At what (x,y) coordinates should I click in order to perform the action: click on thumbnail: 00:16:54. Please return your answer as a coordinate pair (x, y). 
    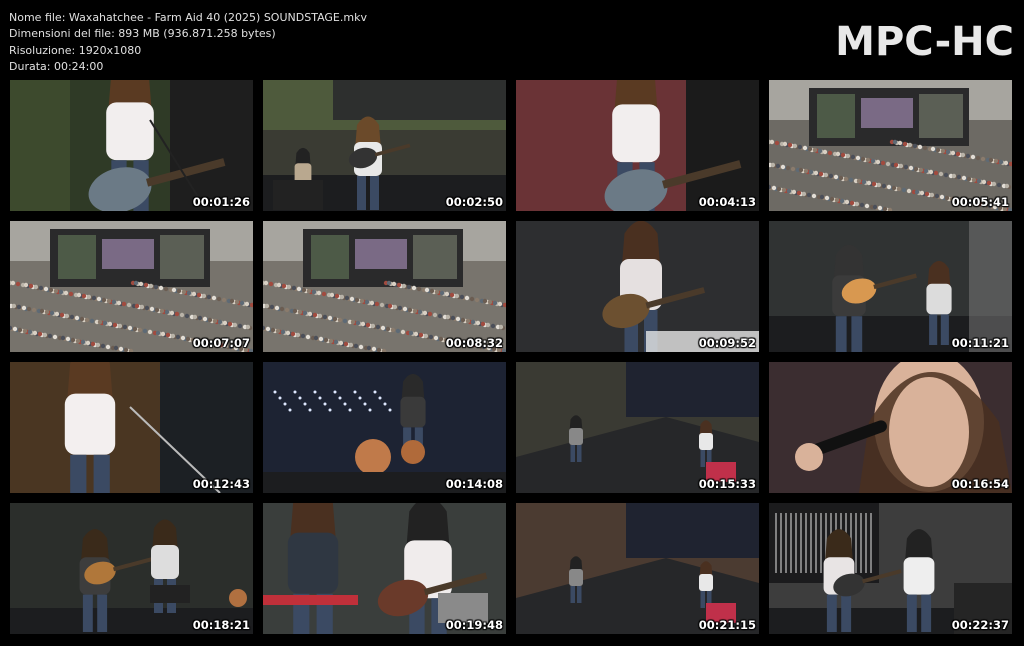
    Looking at the image, I should click on (890, 427).